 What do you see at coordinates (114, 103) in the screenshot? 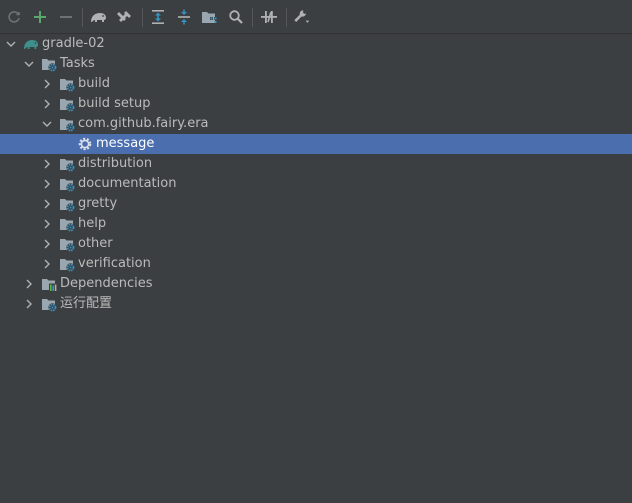
I see `tree-node-label: build setup` at bounding box center [114, 103].